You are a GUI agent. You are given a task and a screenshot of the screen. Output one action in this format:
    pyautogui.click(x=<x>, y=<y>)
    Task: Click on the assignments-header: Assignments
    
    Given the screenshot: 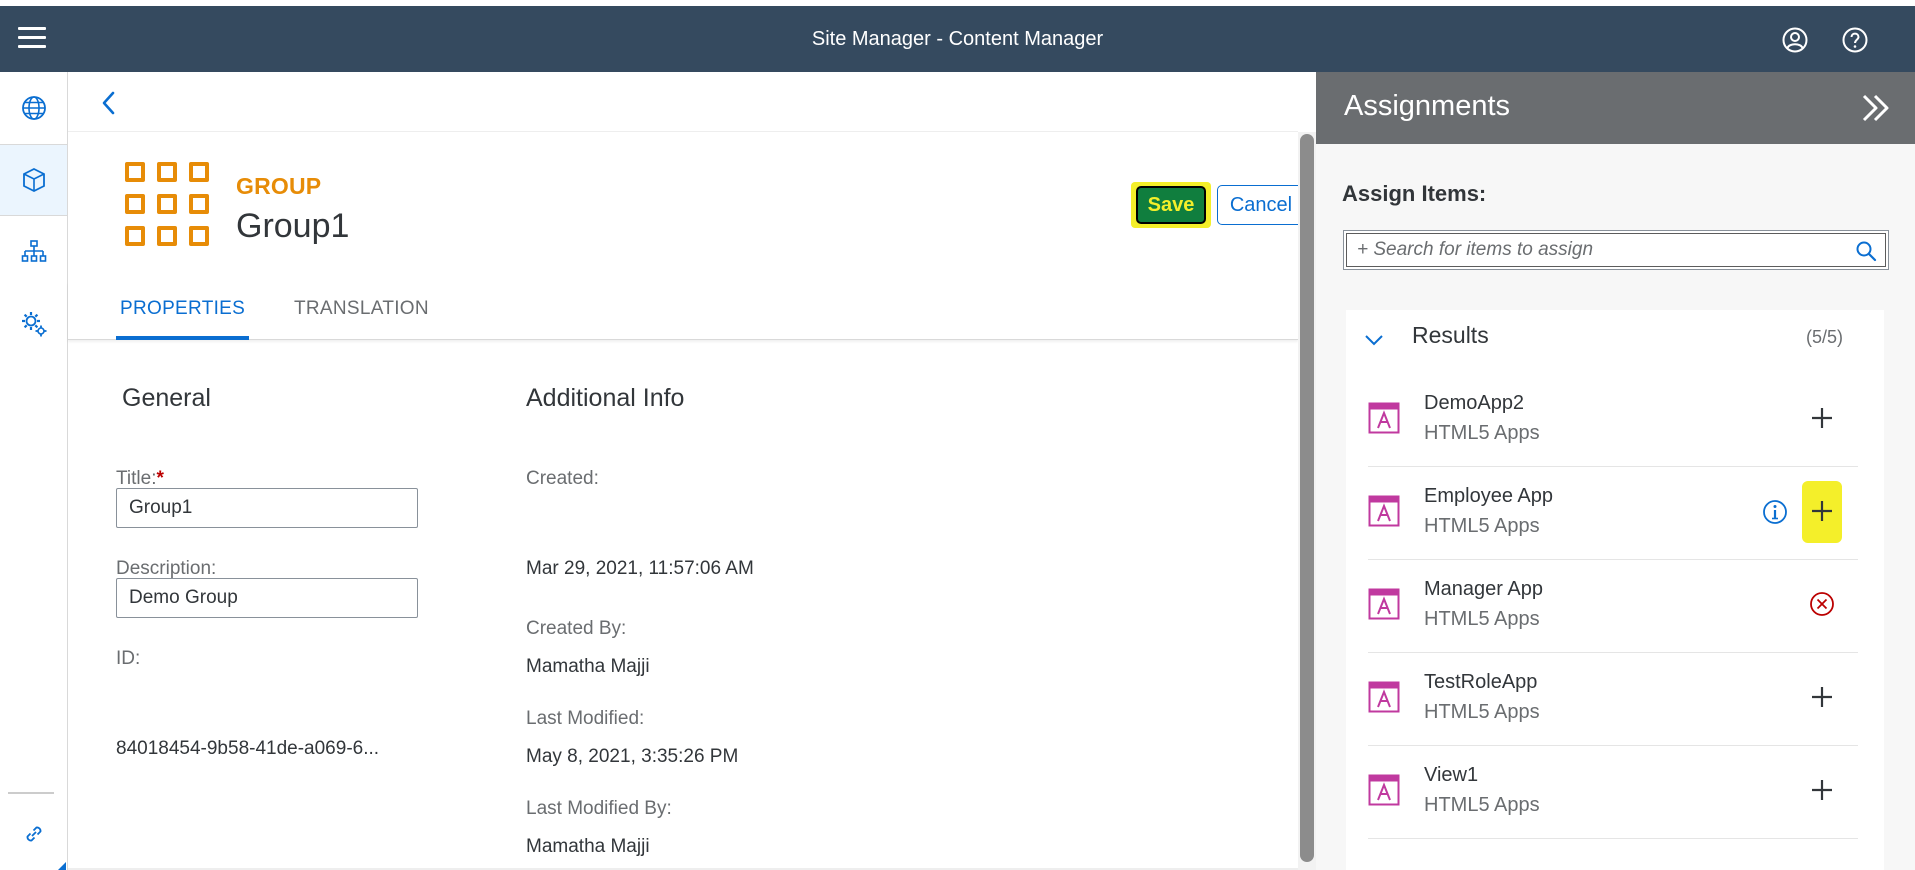 What is the action you would take?
    pyautogui.click(x=1615, y=108)
    